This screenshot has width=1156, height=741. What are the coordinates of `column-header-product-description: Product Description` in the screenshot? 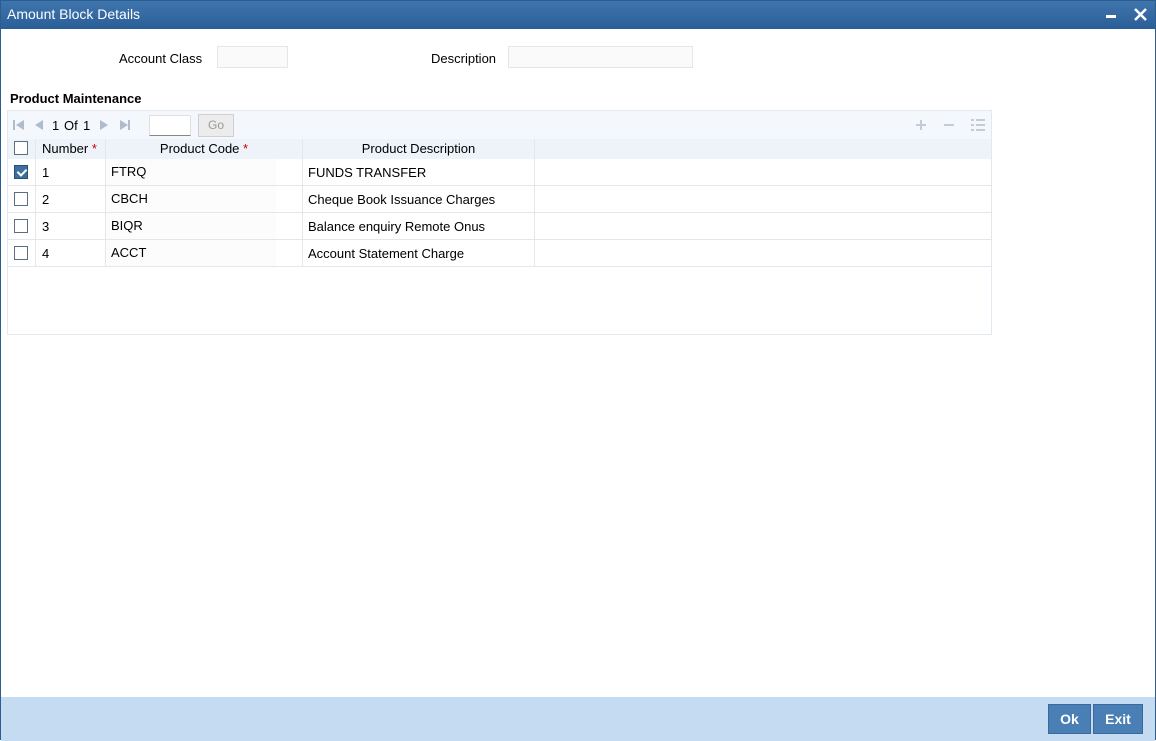 It's located at (418, 149).